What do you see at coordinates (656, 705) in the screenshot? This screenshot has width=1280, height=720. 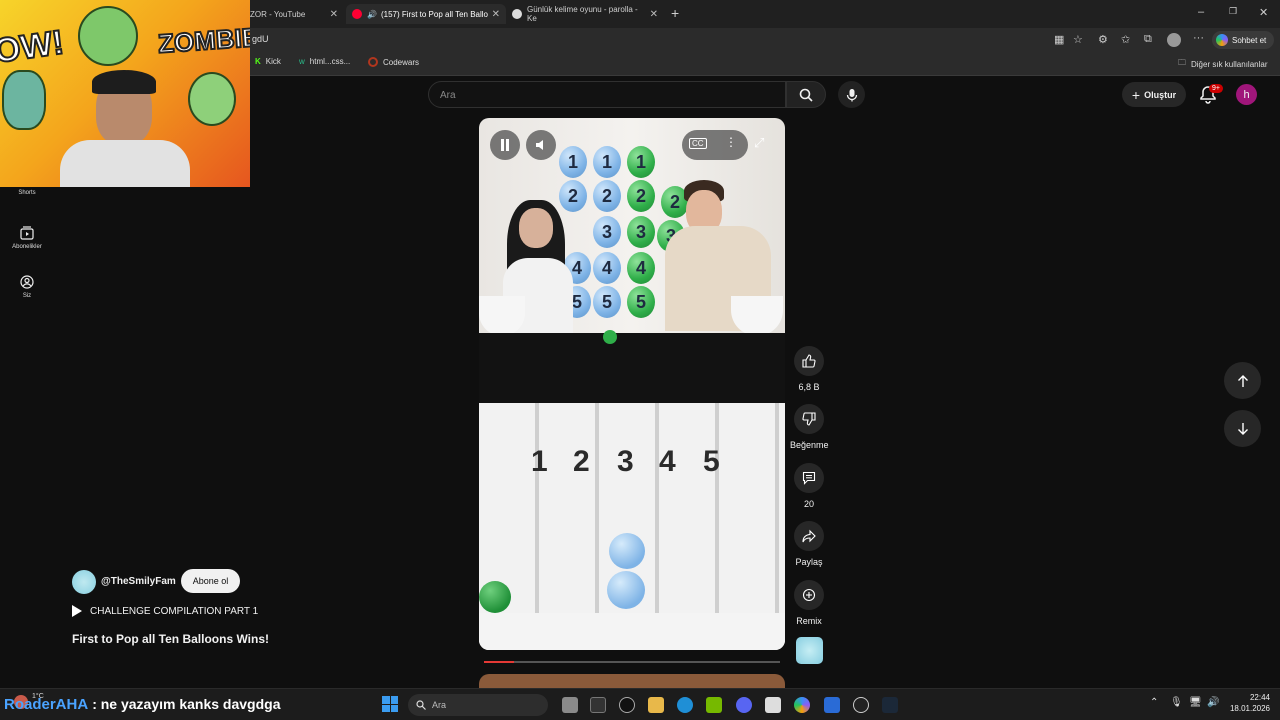 I see `file-explorer-icon` at bounding box center [656, 705].